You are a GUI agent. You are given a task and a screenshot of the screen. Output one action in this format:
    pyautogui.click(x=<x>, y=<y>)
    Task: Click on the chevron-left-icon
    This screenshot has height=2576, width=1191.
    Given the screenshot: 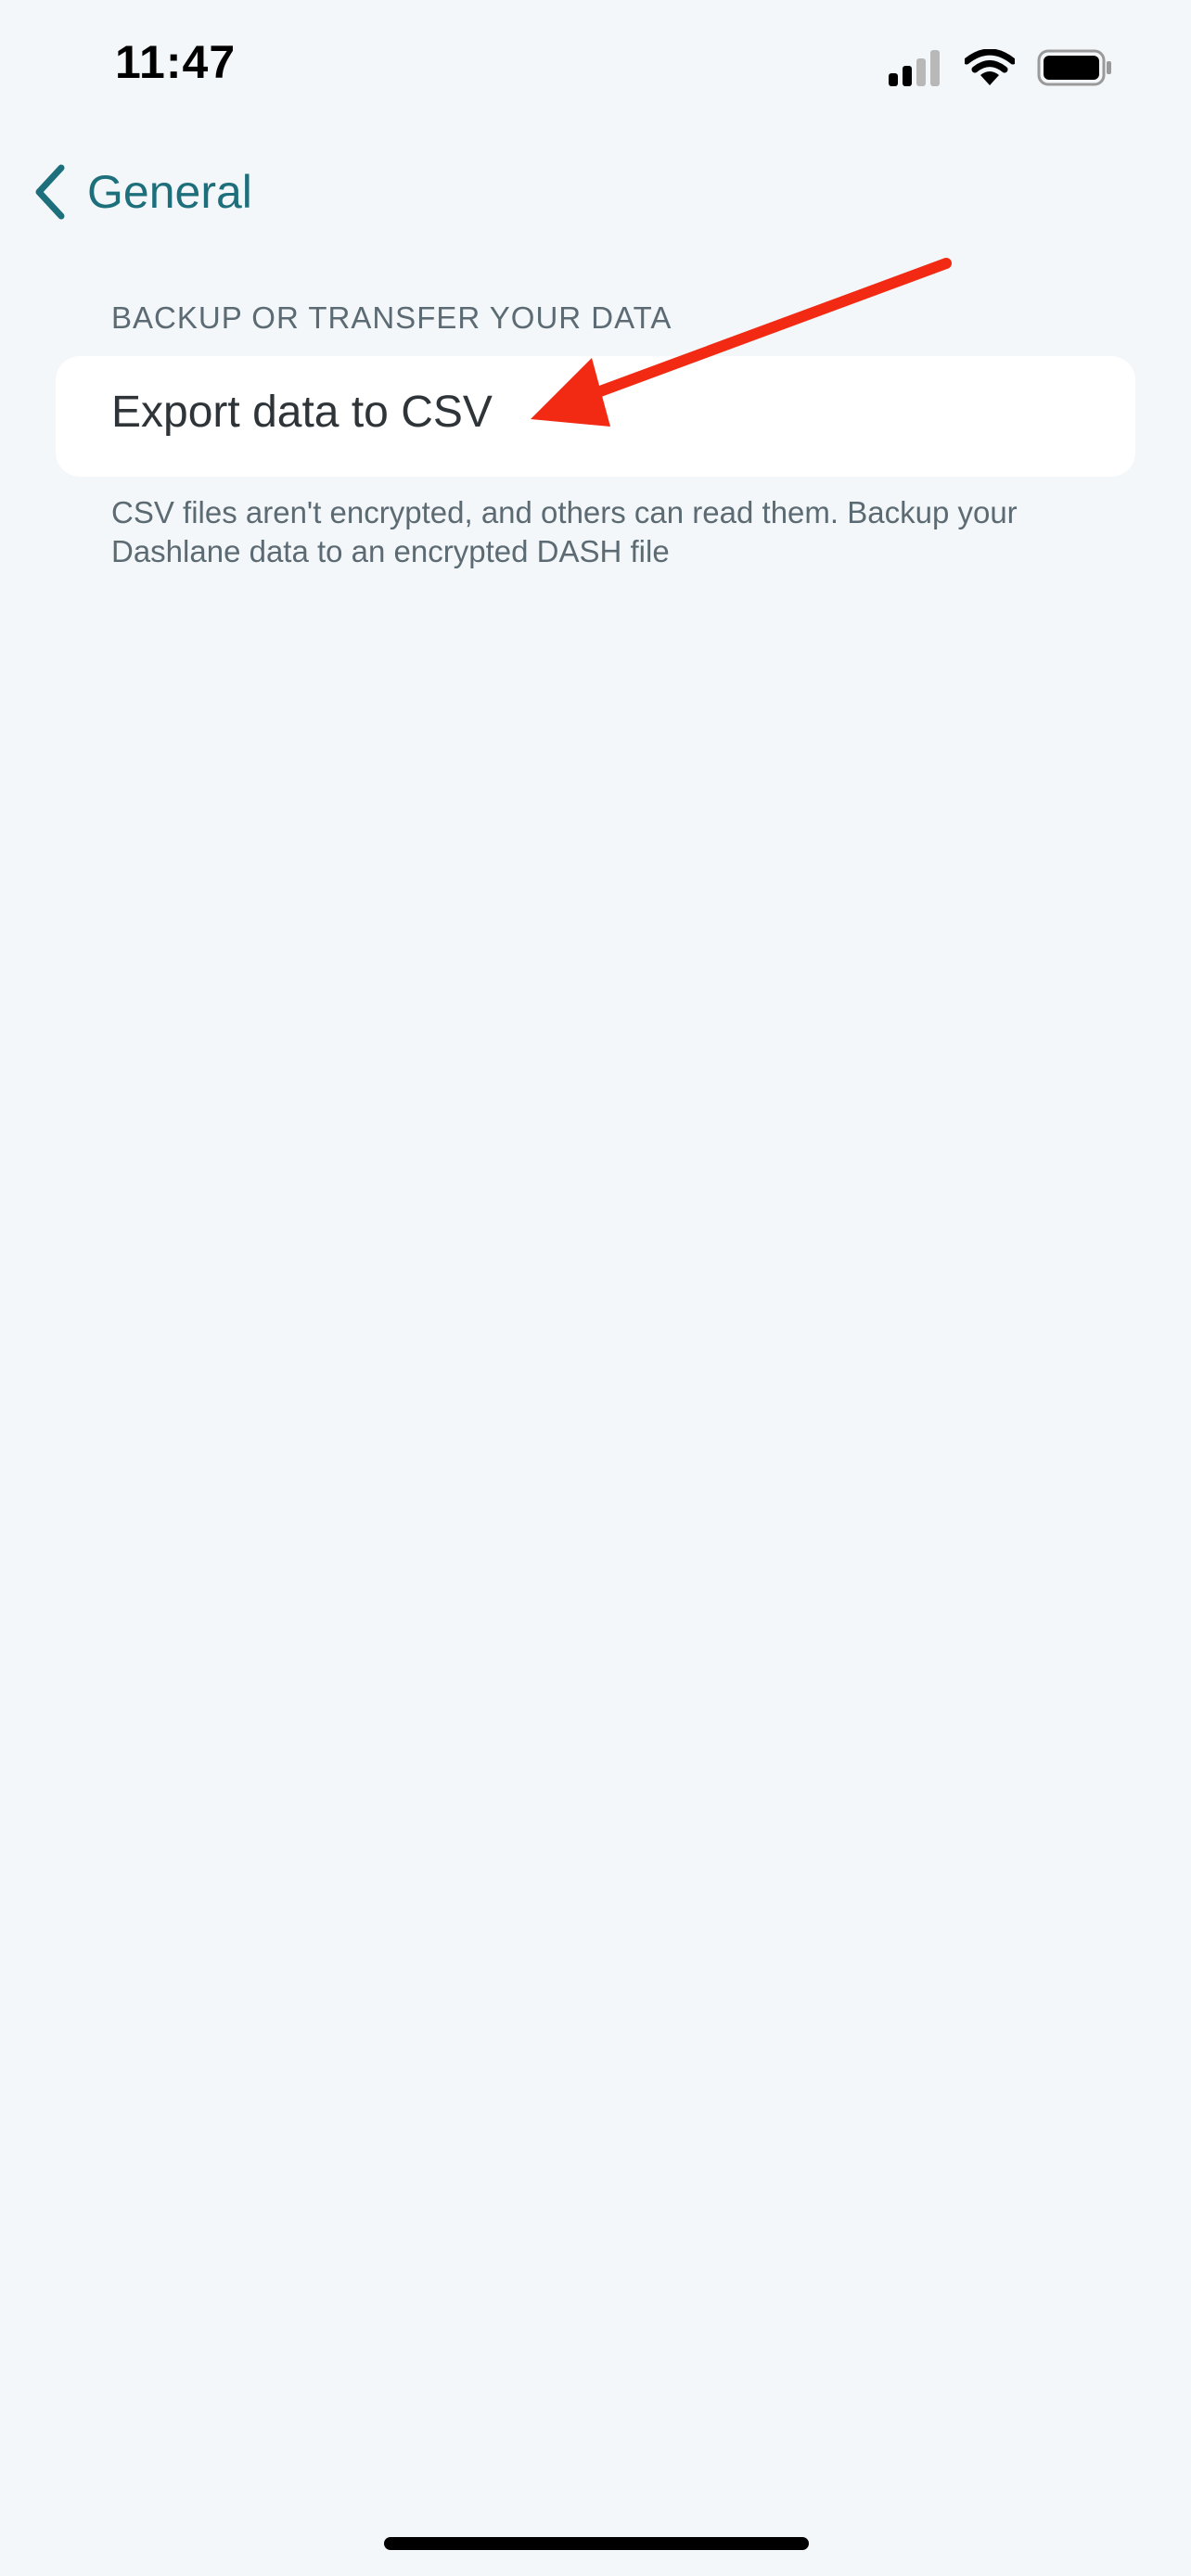 What is the action you would take?
    pyautogui.click(x=50, y=192)
    